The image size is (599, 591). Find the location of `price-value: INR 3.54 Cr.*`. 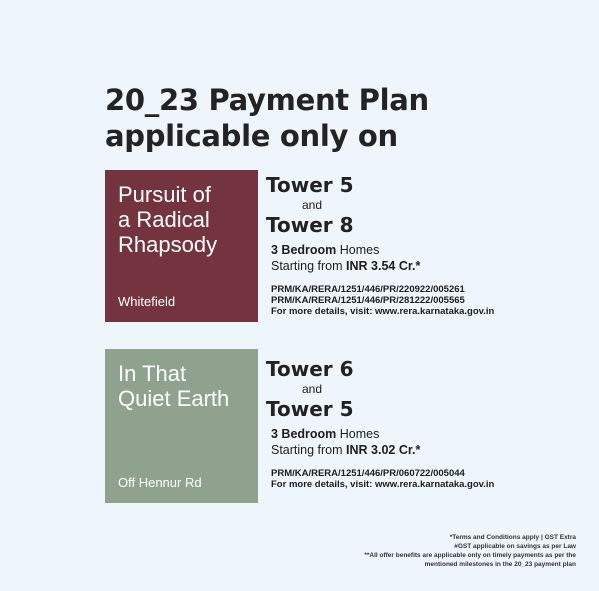

price-value: INR 3.54 Cr.* is located at coordinates (383, 266).